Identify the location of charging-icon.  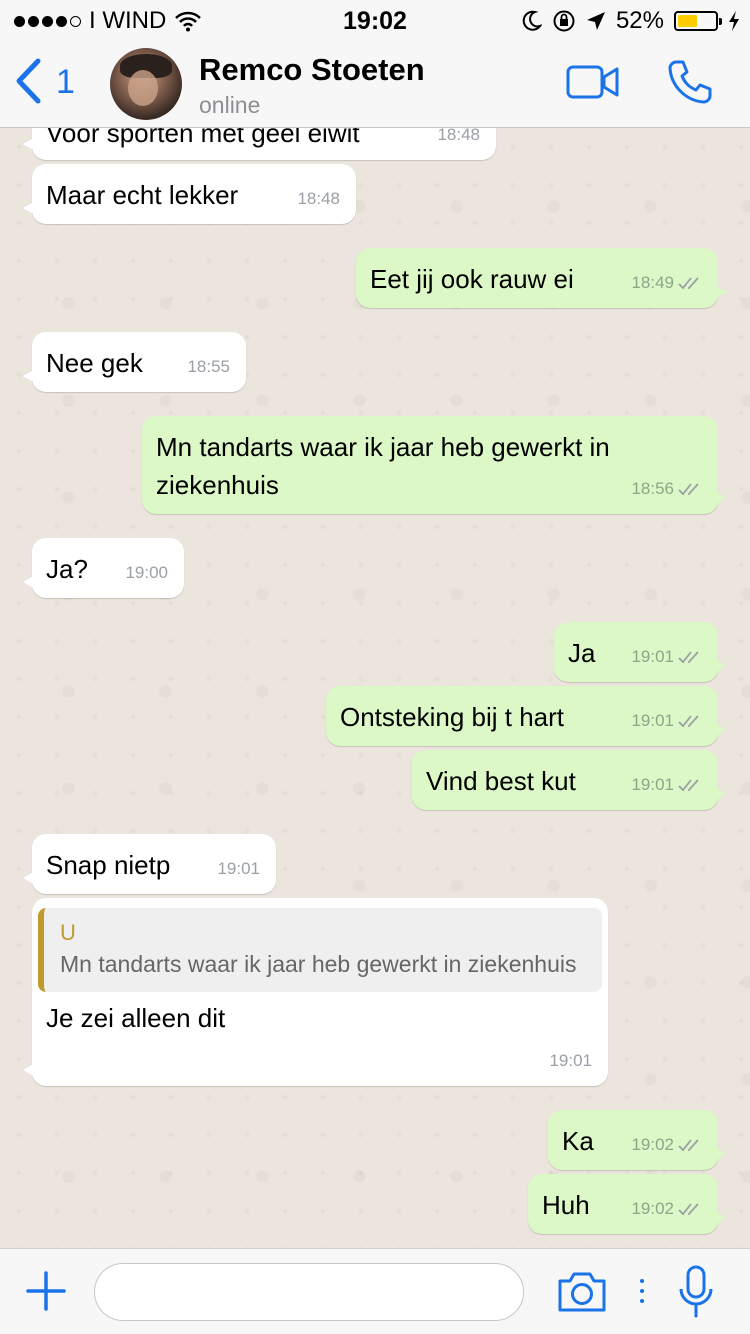
(734, 21).